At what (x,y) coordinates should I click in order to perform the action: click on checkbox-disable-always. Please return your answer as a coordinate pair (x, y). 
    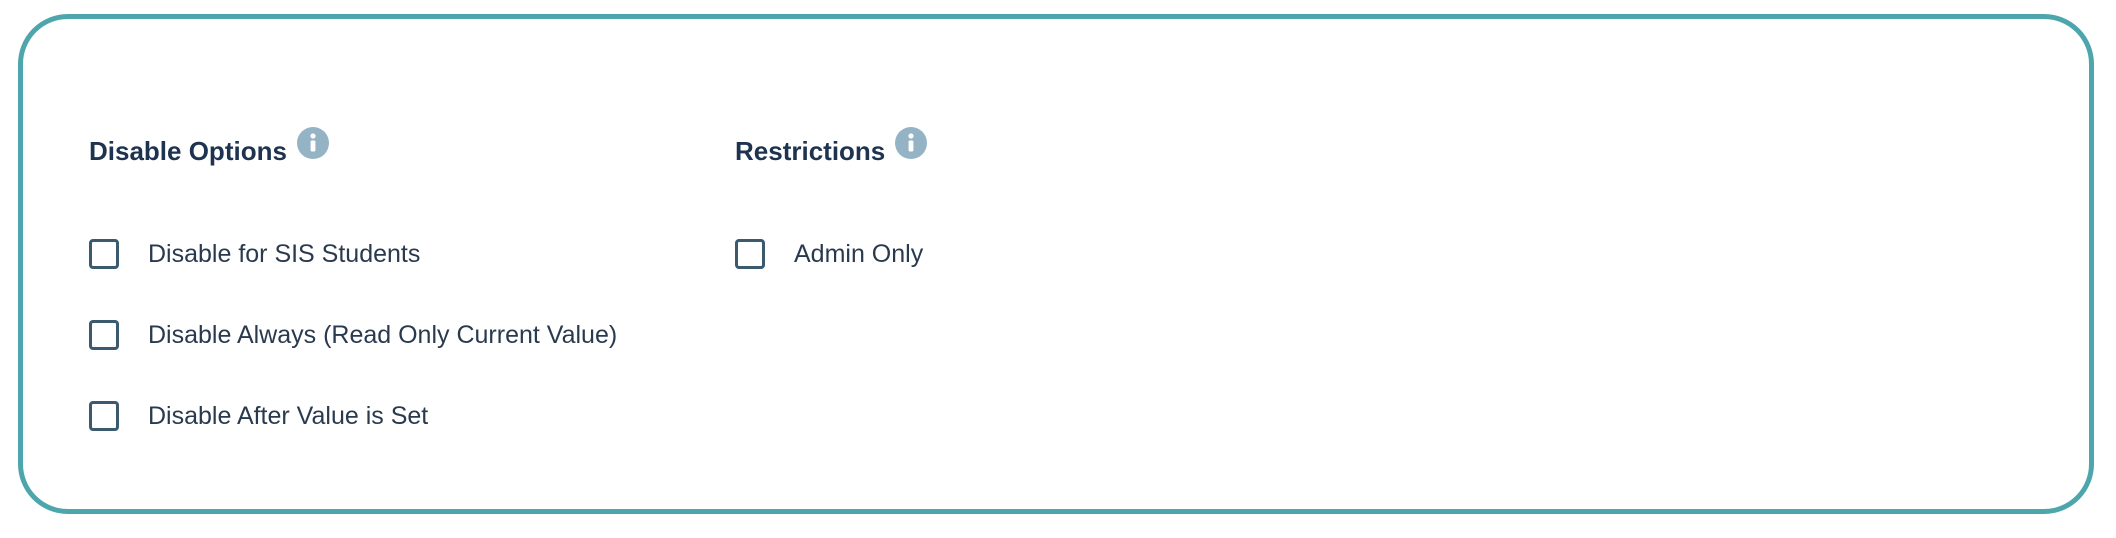
    Looking at the image, I should click on (104, 335).